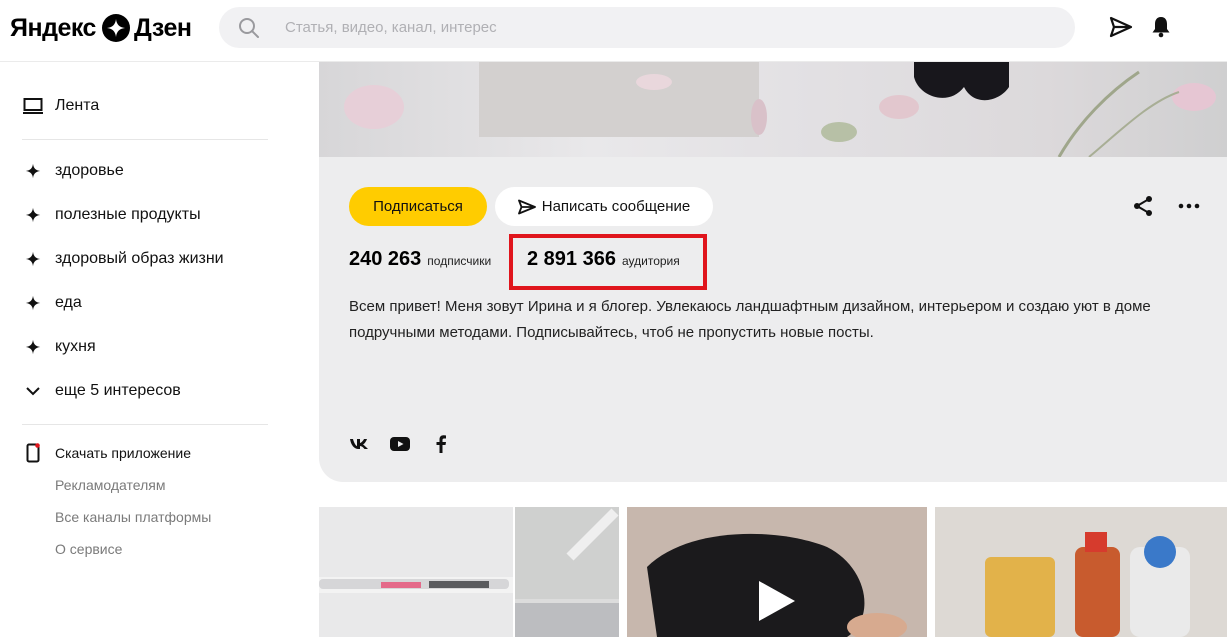 This screenshot has height=637, width=1227. I want to click on monitor-icon, so click(33, 106).